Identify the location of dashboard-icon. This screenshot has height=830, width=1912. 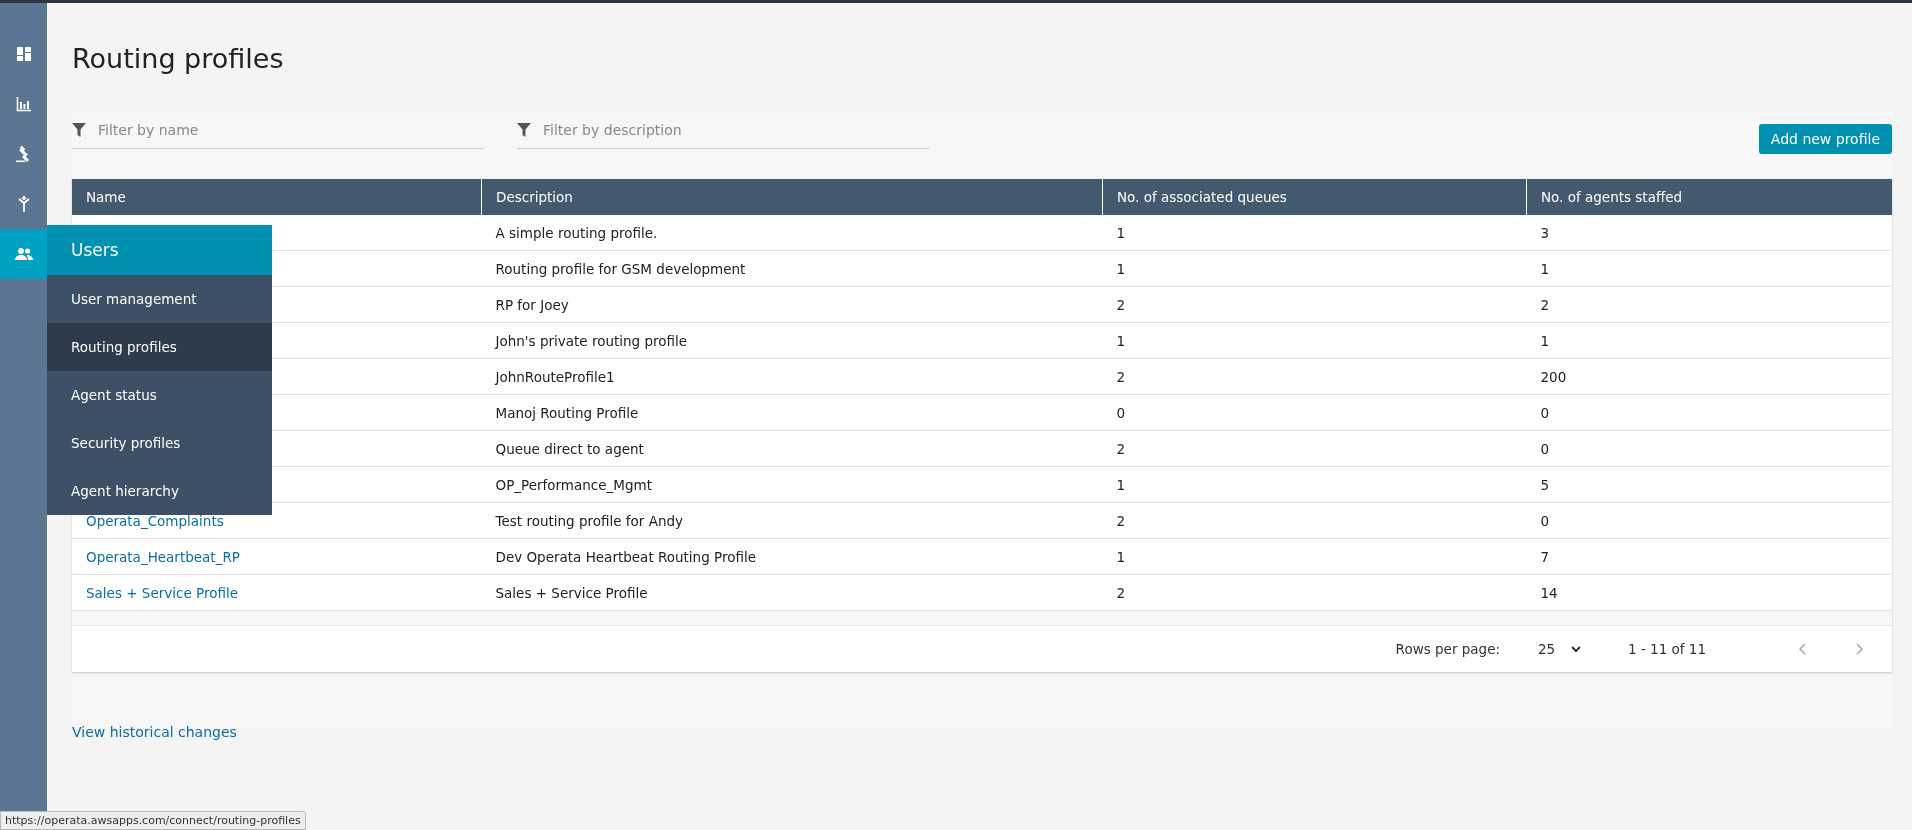
(23, 54).